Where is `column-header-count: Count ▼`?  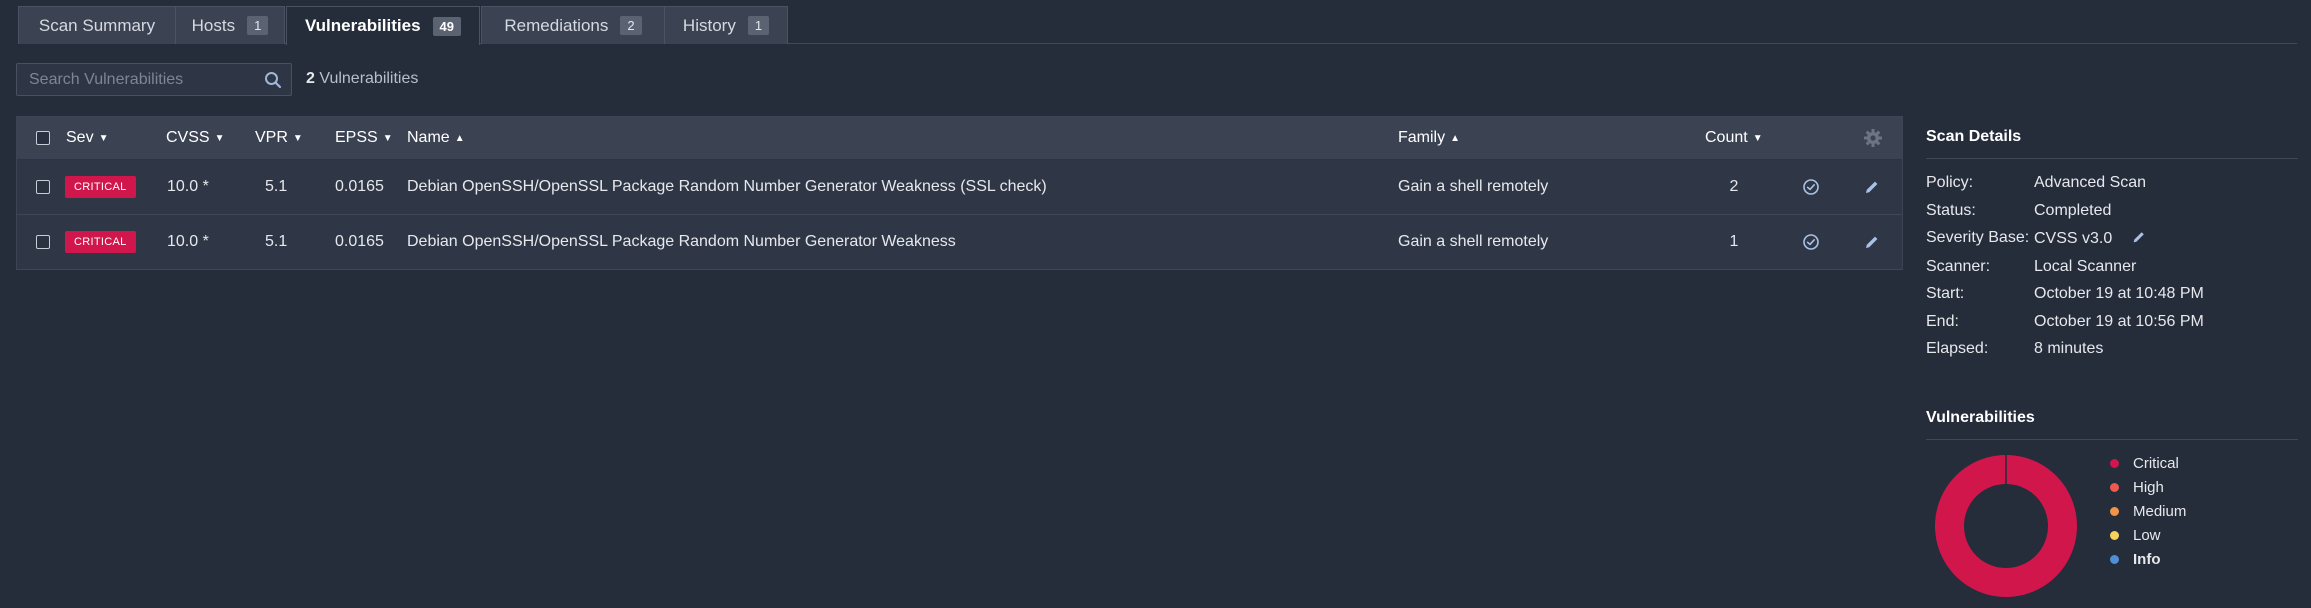
column-header-count: Count ▼ is located at coordinates (1734, 138).